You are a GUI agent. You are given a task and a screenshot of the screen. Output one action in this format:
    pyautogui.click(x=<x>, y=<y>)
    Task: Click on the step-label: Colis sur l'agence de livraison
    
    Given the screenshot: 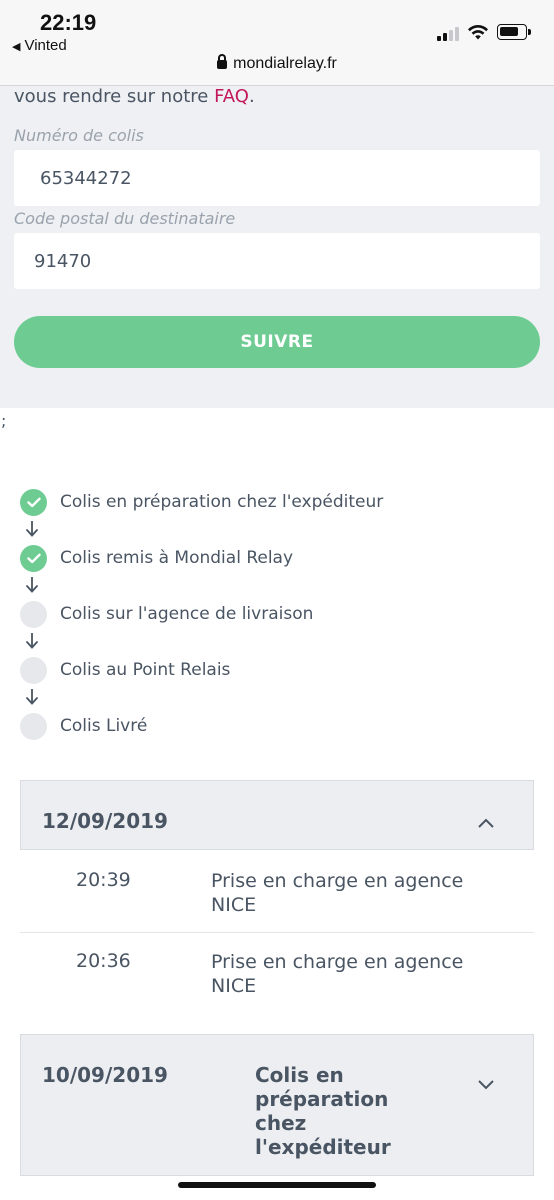 What is the action you would take?
    pyautogui.click(x=187, y=614)
    